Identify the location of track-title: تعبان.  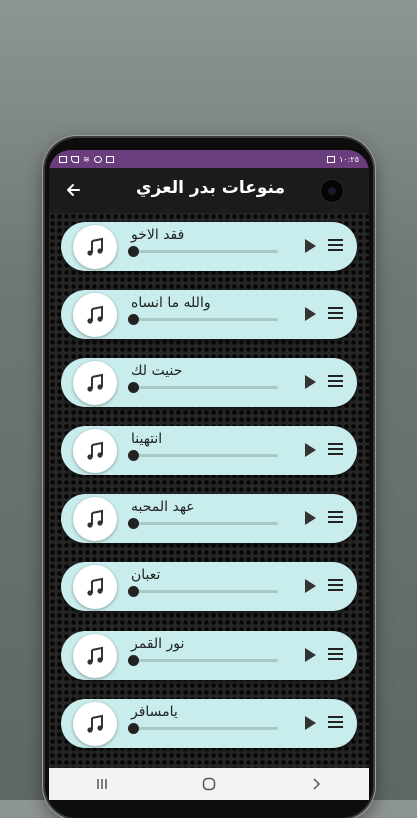
(146, 575).